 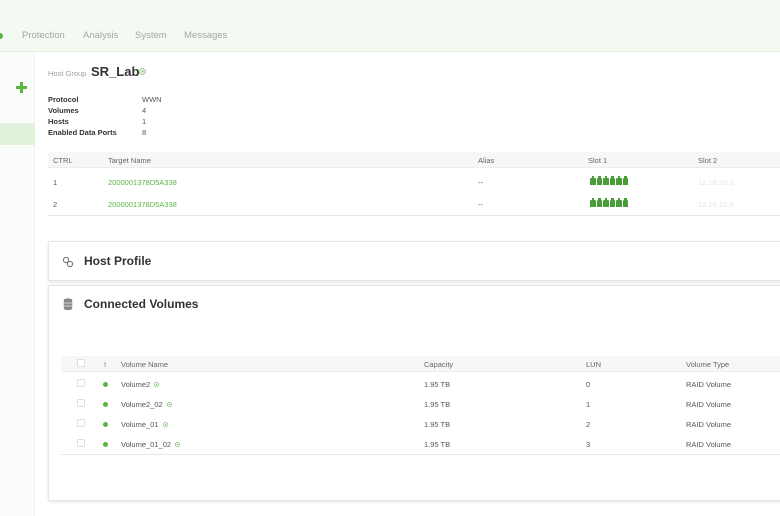 I want to click on nav-protection: Protection, so click(x=43, y=35).